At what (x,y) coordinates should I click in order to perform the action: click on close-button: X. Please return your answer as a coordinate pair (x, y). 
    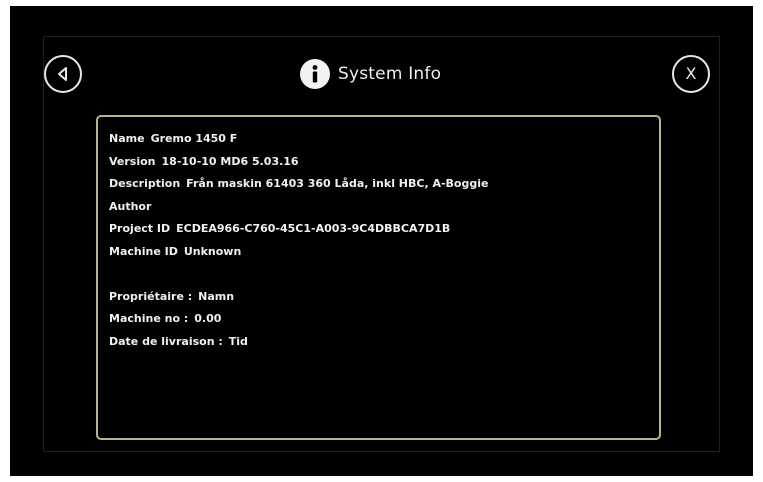
    Looking at the image, I should click on (691, 74).